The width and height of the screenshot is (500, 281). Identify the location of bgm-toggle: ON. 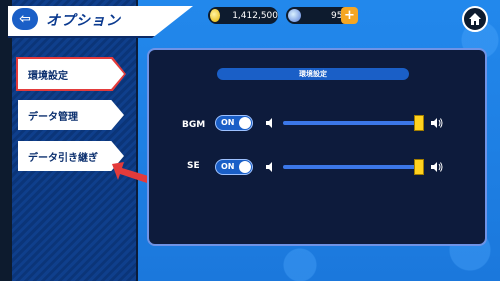
(234, 123).